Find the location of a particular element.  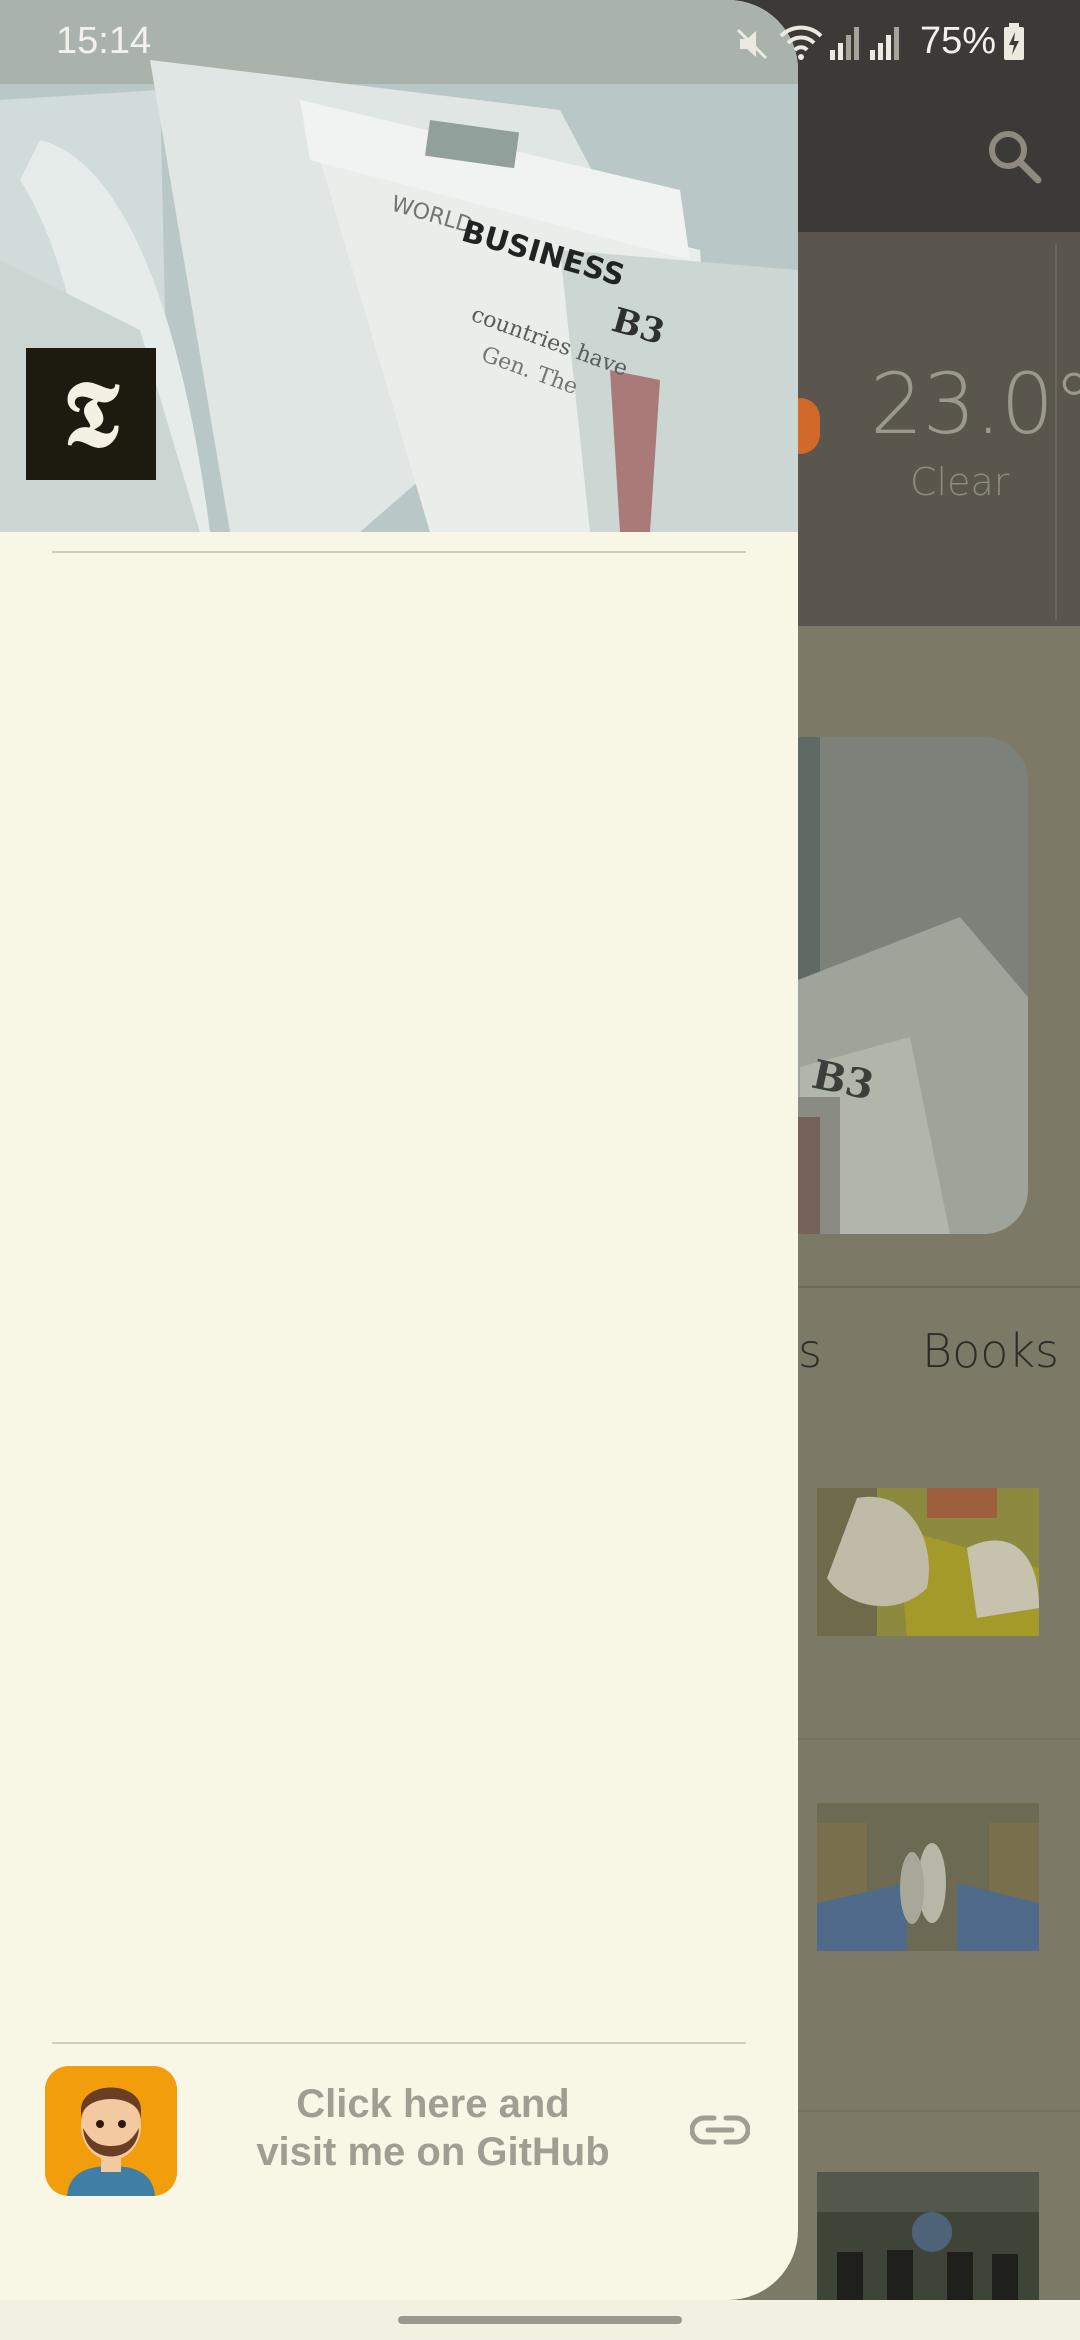

search-icon is located at coordinates (1015, 157).